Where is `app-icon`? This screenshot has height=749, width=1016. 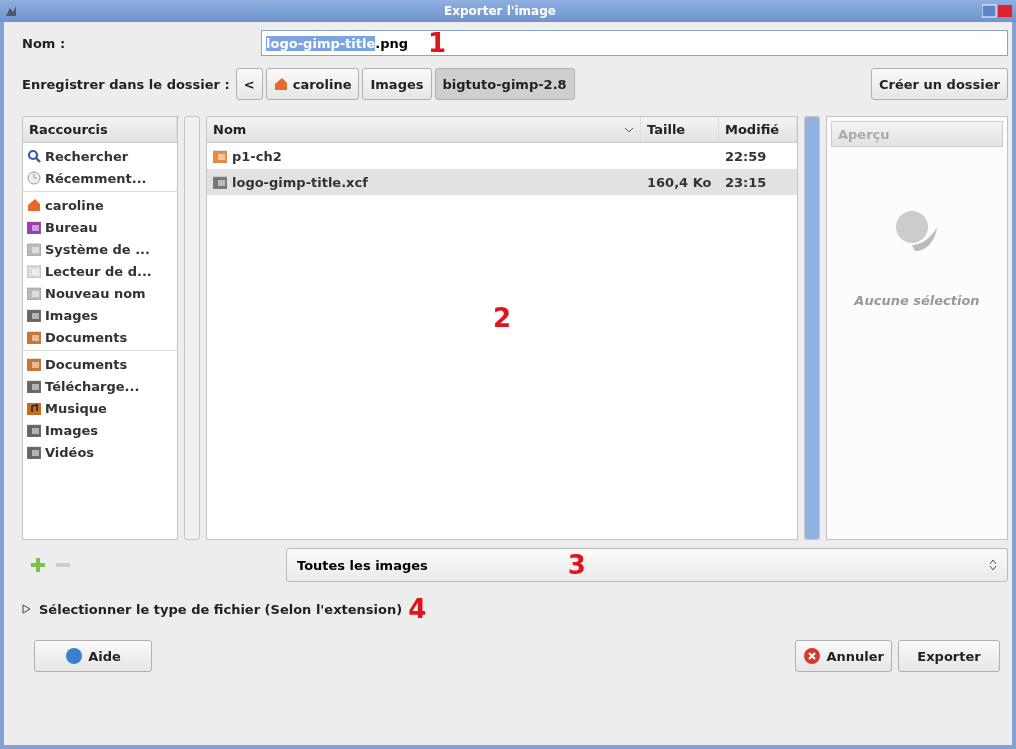
app-icon is located at coordinates (11, 11).